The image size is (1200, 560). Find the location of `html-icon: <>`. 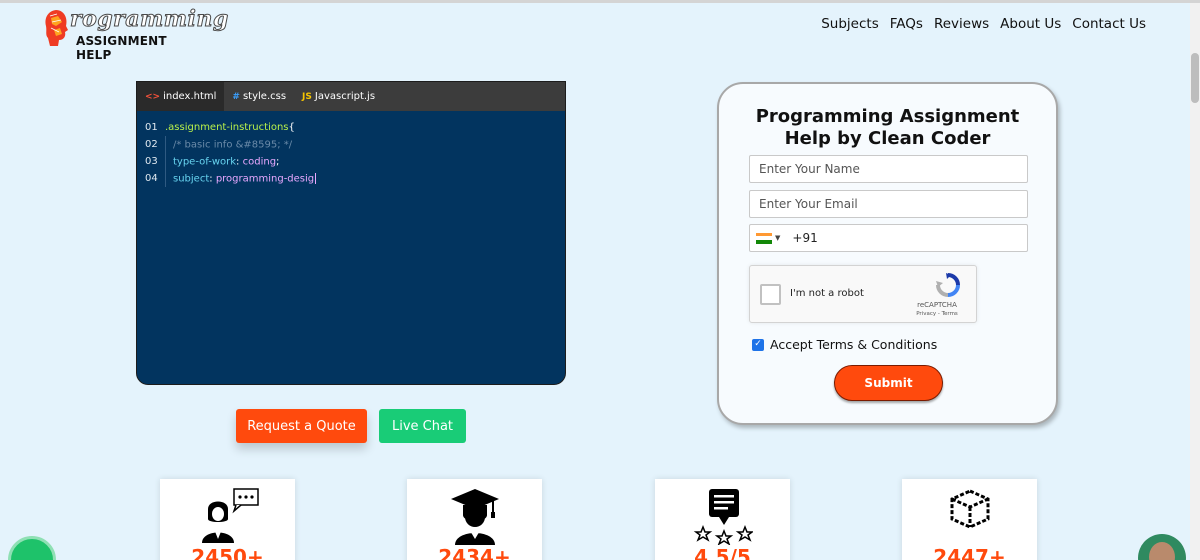

html-icon: <> is located at coordinates (153, 96).